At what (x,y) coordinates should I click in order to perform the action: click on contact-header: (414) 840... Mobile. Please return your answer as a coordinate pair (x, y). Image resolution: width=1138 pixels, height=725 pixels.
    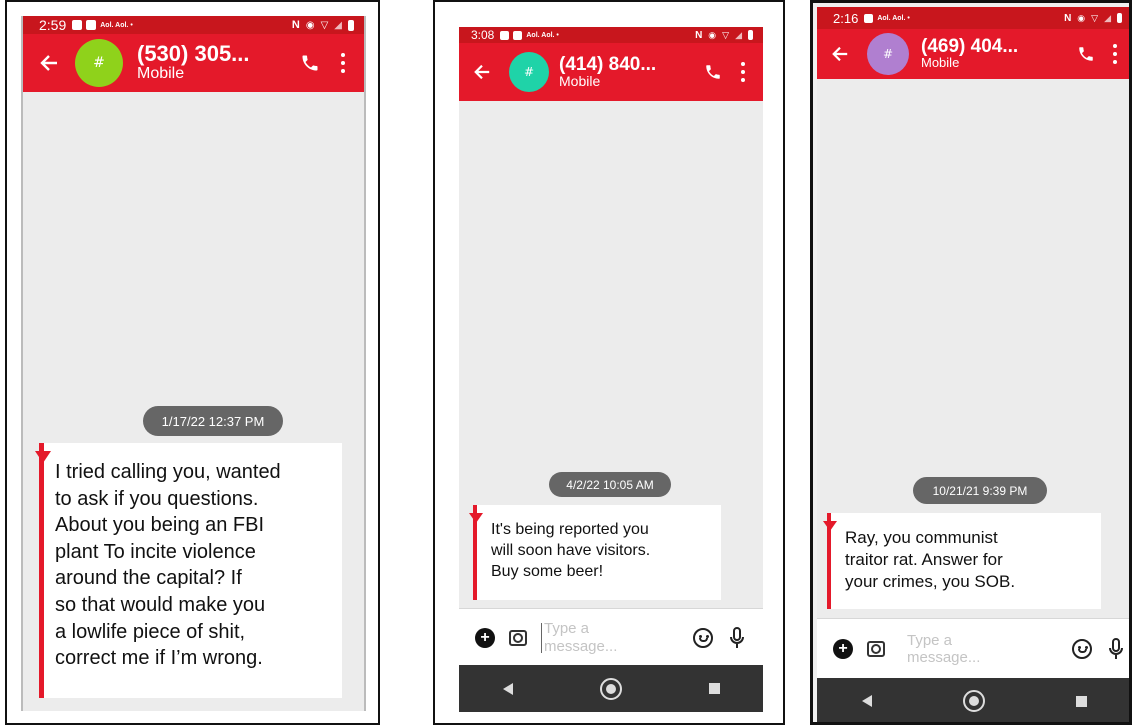
    Looking at the image, I should click on (607, 72).